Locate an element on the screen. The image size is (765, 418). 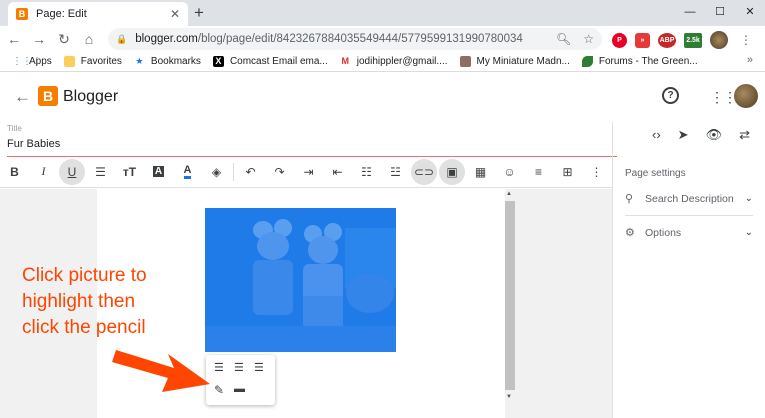
font-size-icon: тT is located at coordinates (129, 172).